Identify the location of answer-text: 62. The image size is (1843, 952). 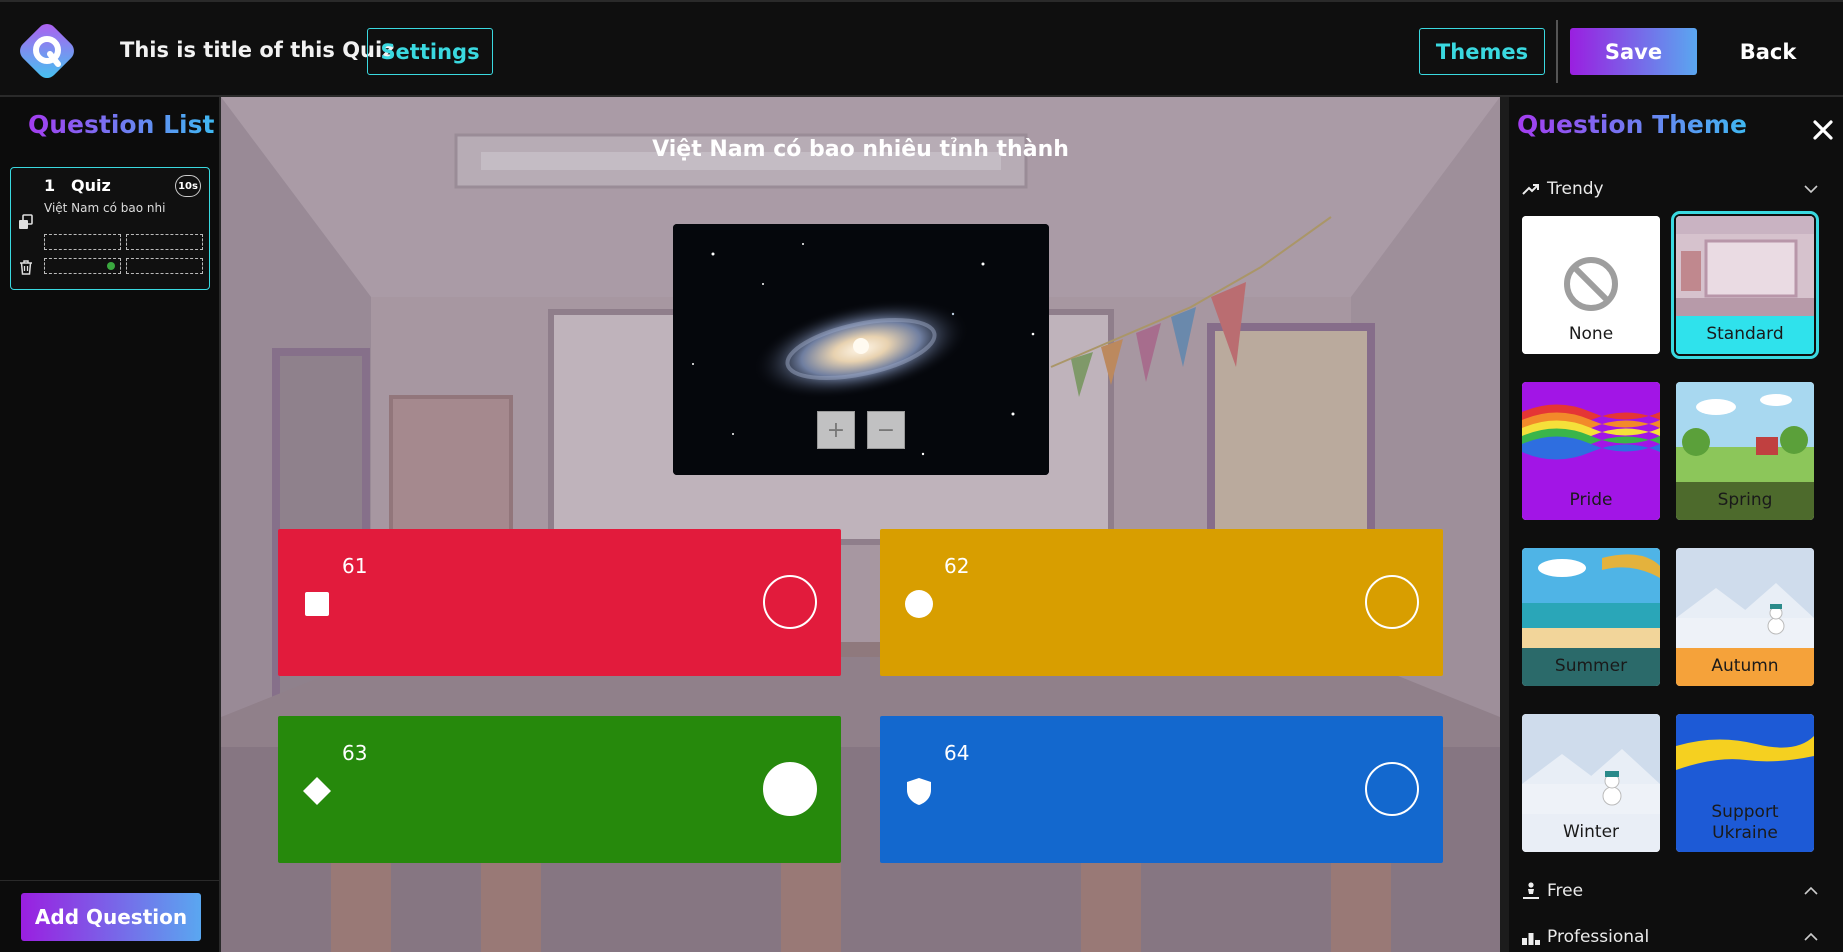
(956, 566).